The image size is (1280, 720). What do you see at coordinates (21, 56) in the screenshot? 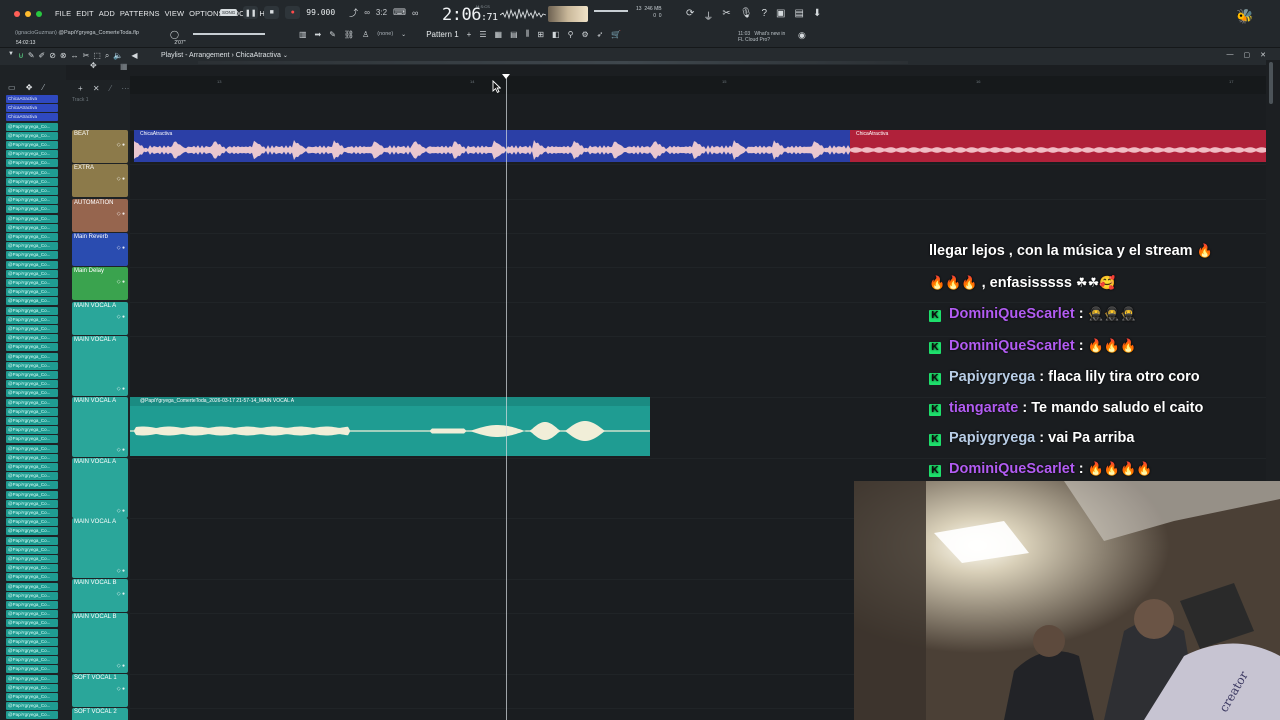
I see `magnet-icon: ⊍` at bounding box center [21, 56].